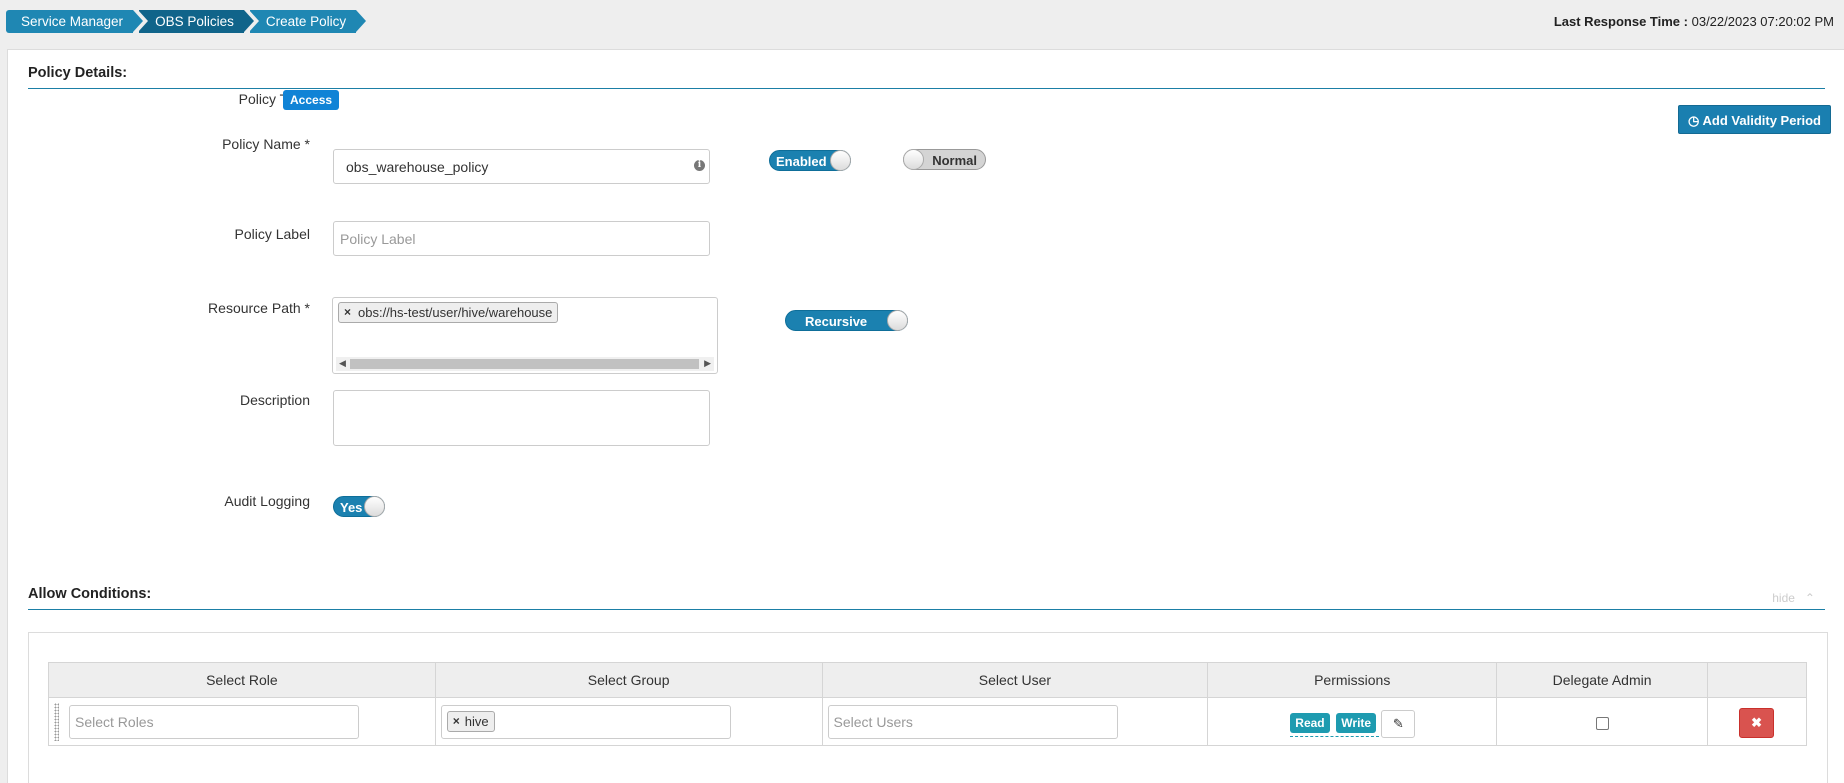 The height and width of the screenshot is (783, 1844). Describe the element at coordinates (242, 680) in the screenshot. I see `column-header-select-role: Select Role` at that location.